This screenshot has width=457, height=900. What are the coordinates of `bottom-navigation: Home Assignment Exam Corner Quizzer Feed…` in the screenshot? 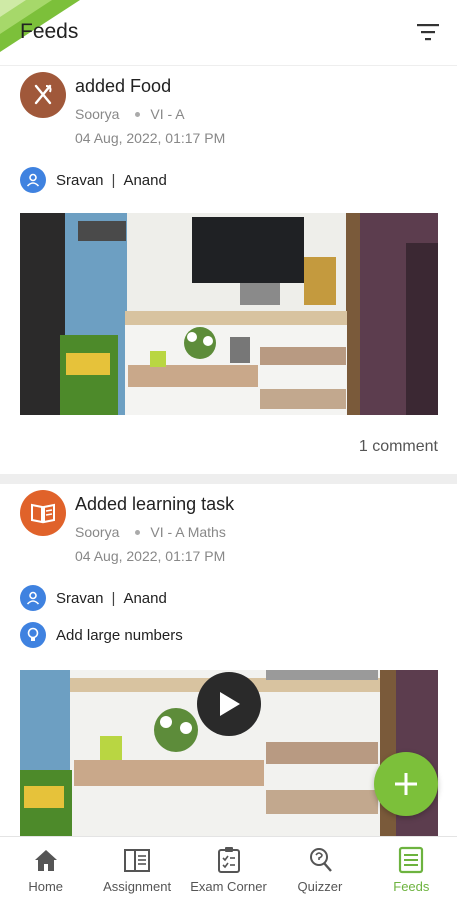 It's located at (228, 868).